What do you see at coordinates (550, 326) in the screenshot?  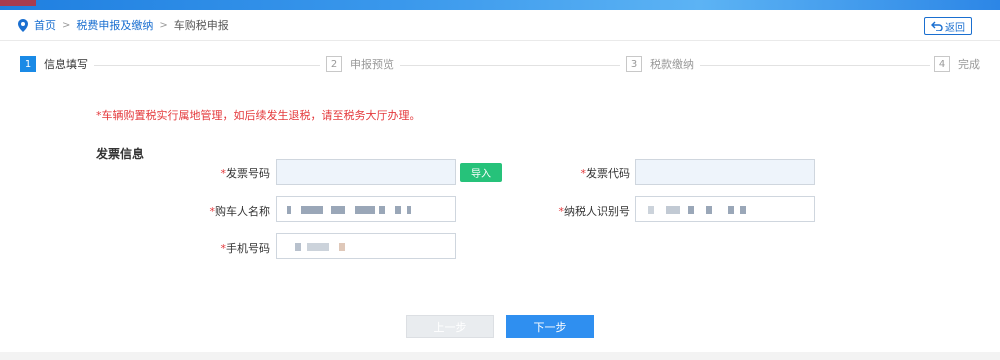 I see `next-step-button: 下一步` at bounding box center [550, 326].